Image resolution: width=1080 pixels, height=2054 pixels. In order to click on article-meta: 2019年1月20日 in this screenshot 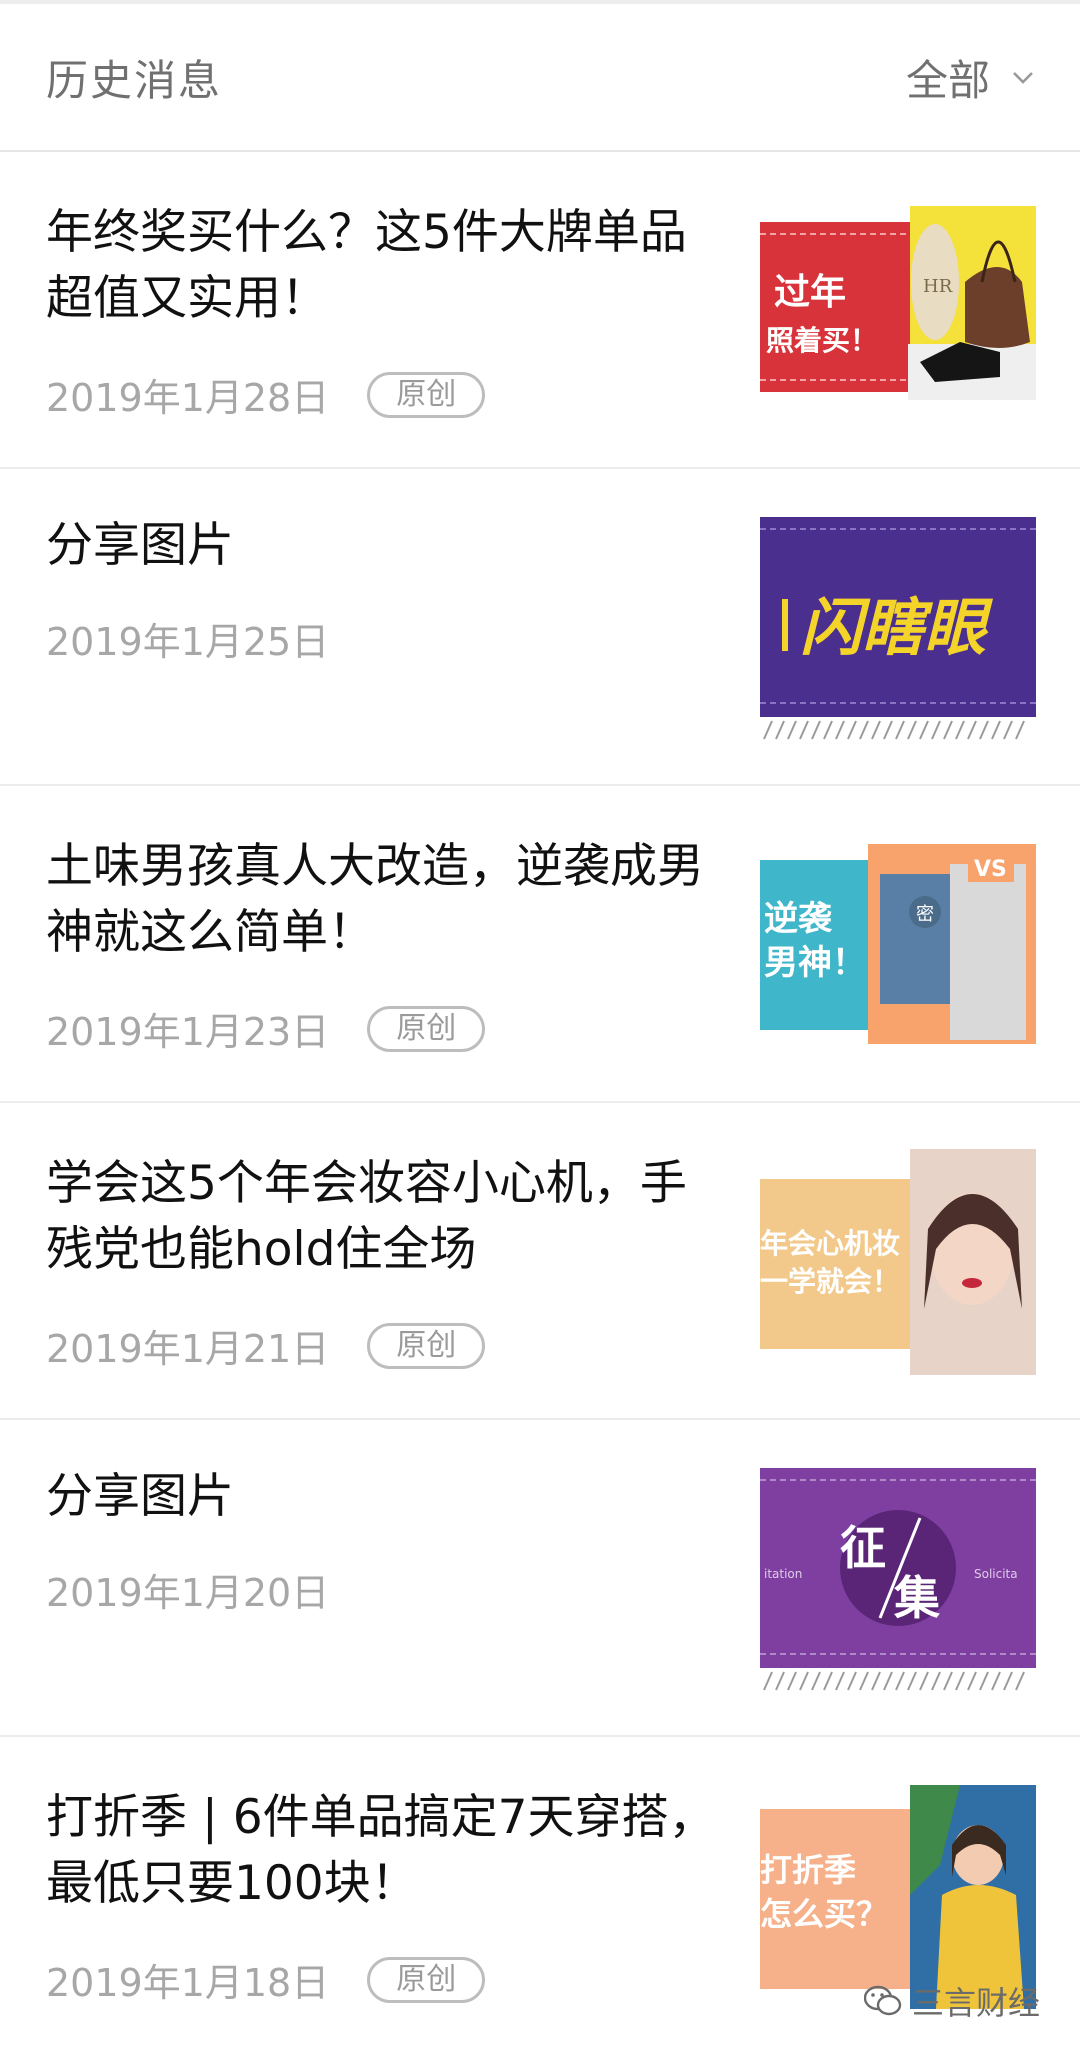, I will do `click(187, 1589)`.